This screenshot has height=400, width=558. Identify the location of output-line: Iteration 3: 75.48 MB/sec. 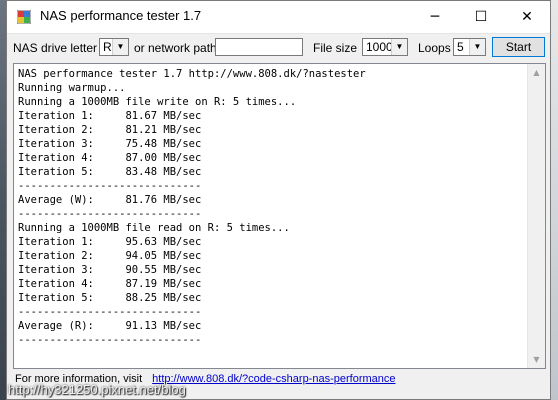
(110, 144).